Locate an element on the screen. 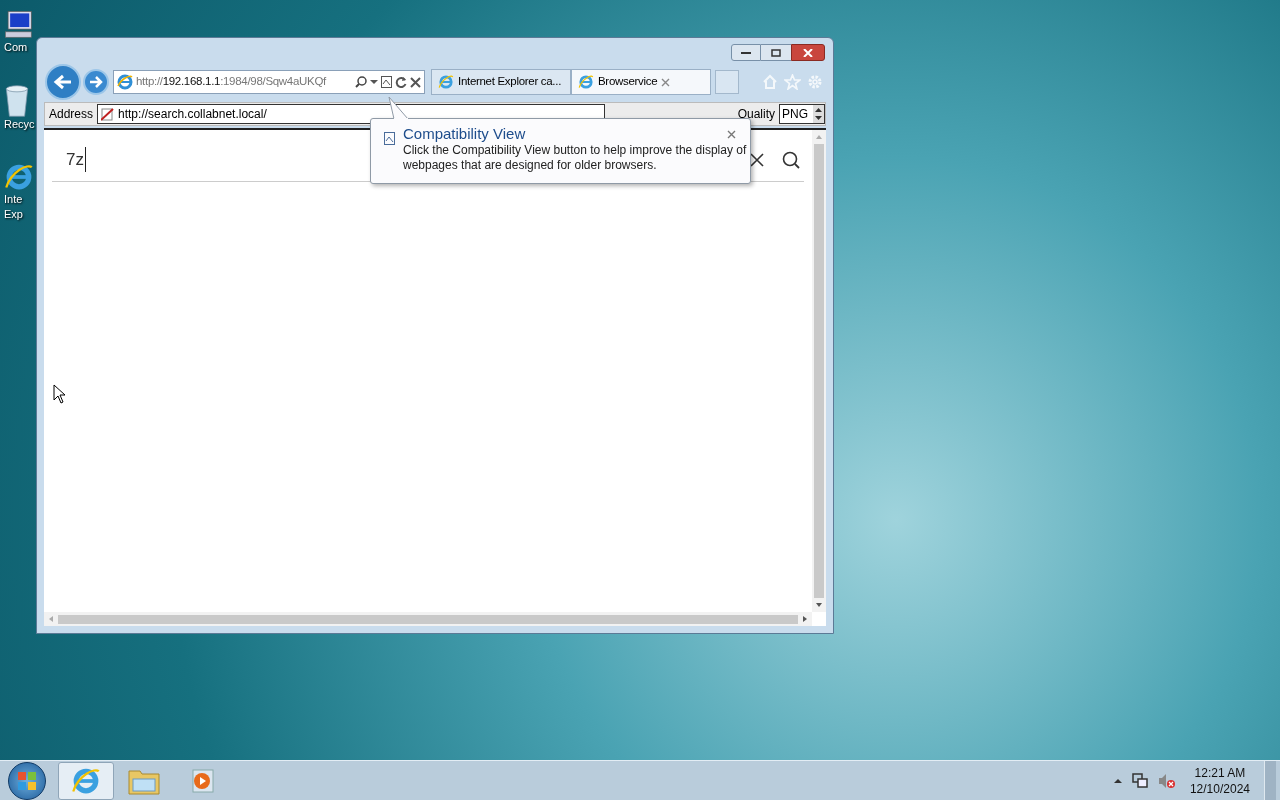 This screenshot has height=800, width=1280. stop-icon is located at coordinates (415, 82).